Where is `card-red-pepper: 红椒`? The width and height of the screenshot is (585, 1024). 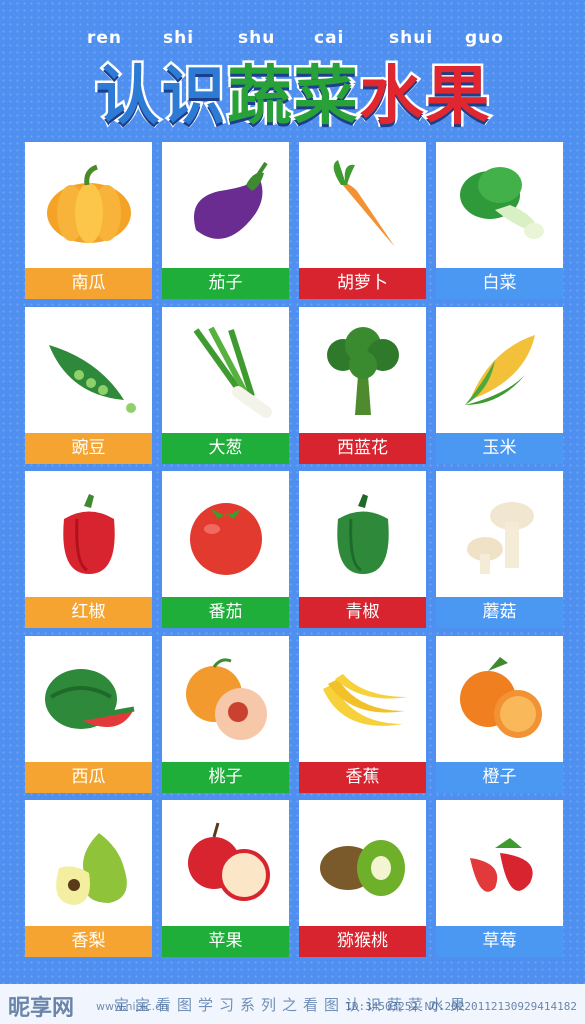
card-red-pepper: 红椒 is located at coordinates (88, 549).